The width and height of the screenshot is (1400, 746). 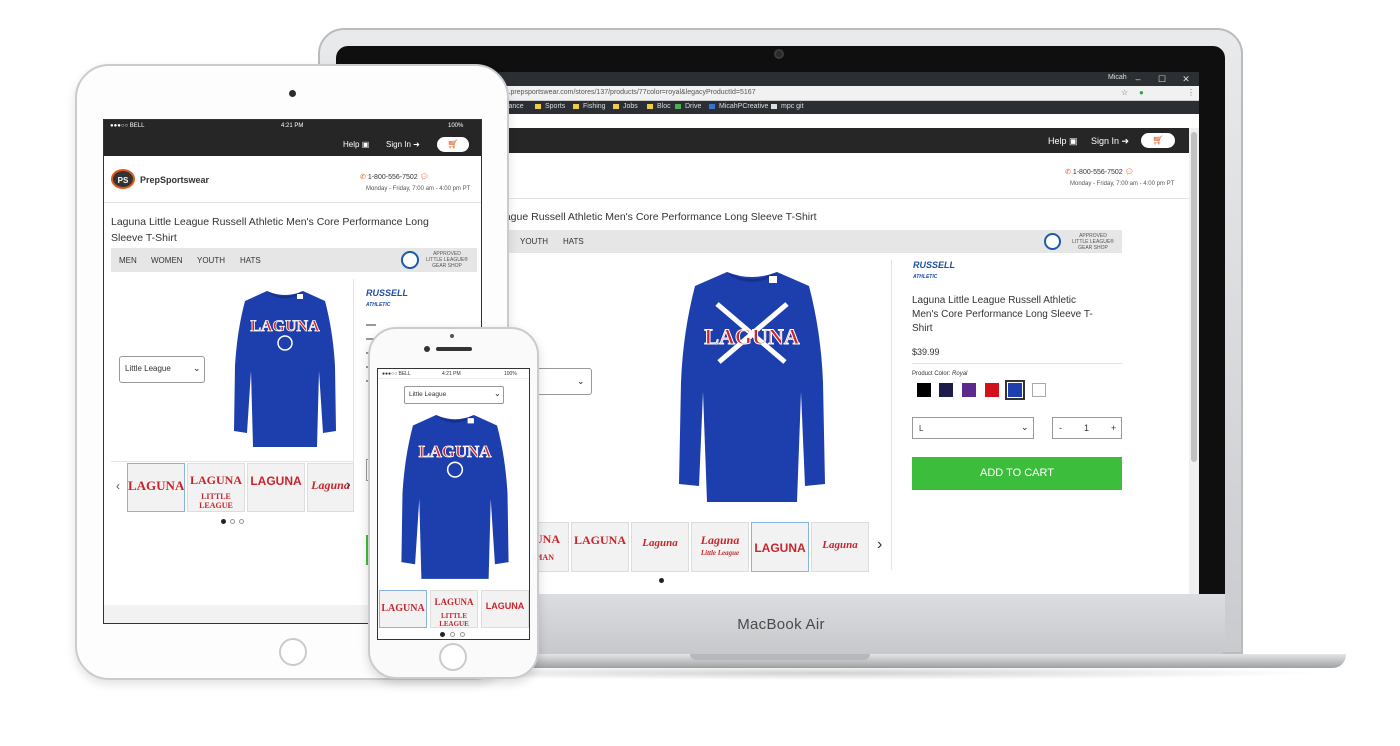 What do you see at coordinates (292, 93) in the screenshot?
I see `tablet-camera` at bounding box center [292, 93].